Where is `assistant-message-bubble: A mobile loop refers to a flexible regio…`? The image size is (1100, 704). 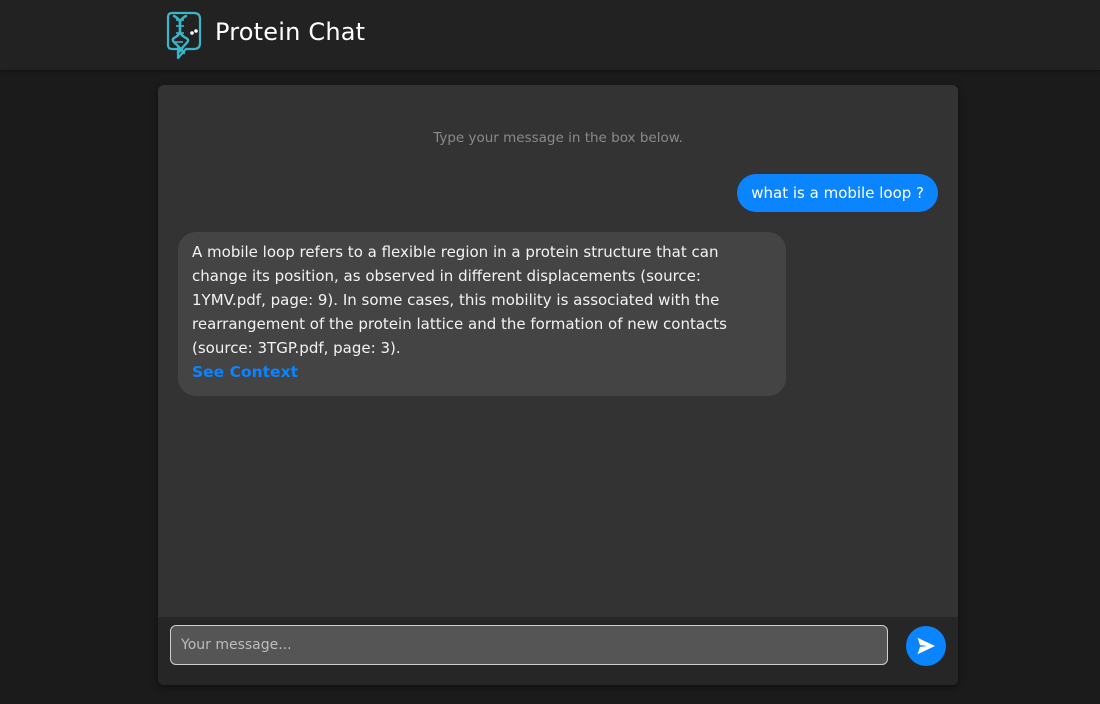
assistant-message-bubble: A mobile loop refers to a flexible regio… is located at coordinates (482, 314).